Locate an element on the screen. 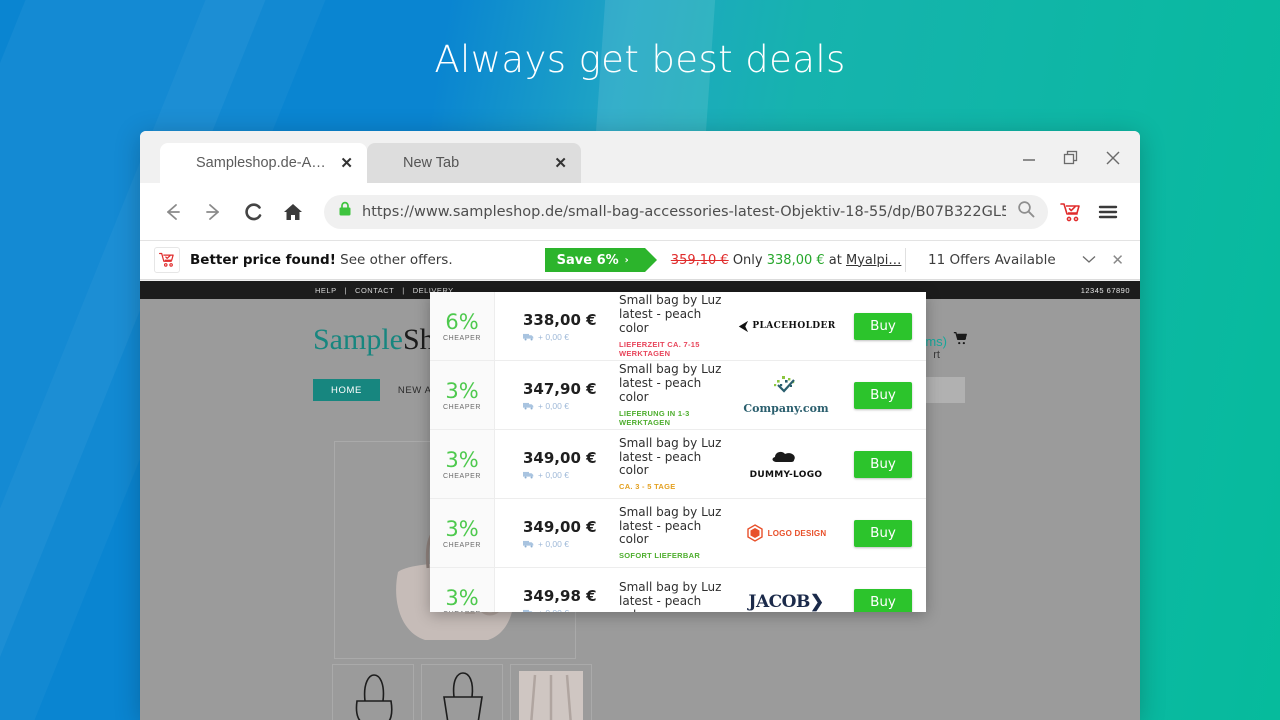 This screenshot has width=1280, height=720. back-arrow-icon is located at coordinates (173, 212).